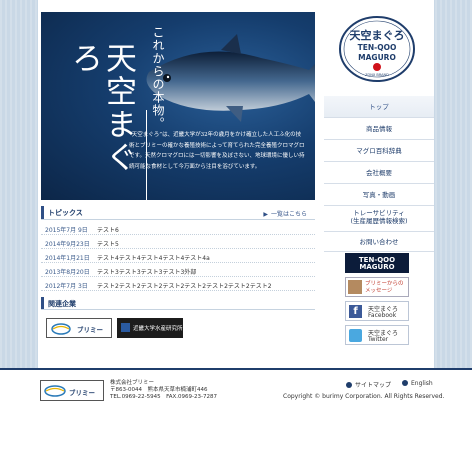  I want to click on facebook-icon: f, so click(355, 311).